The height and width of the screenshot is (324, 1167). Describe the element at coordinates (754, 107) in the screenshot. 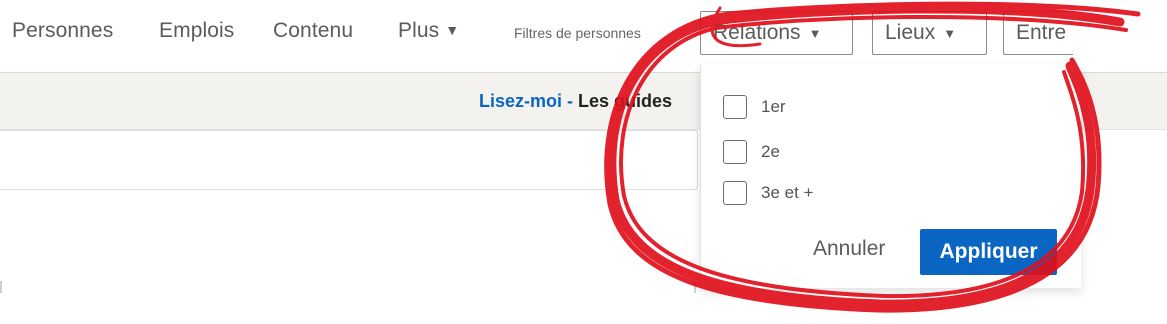

I see `option-1st: 1er` at that location.